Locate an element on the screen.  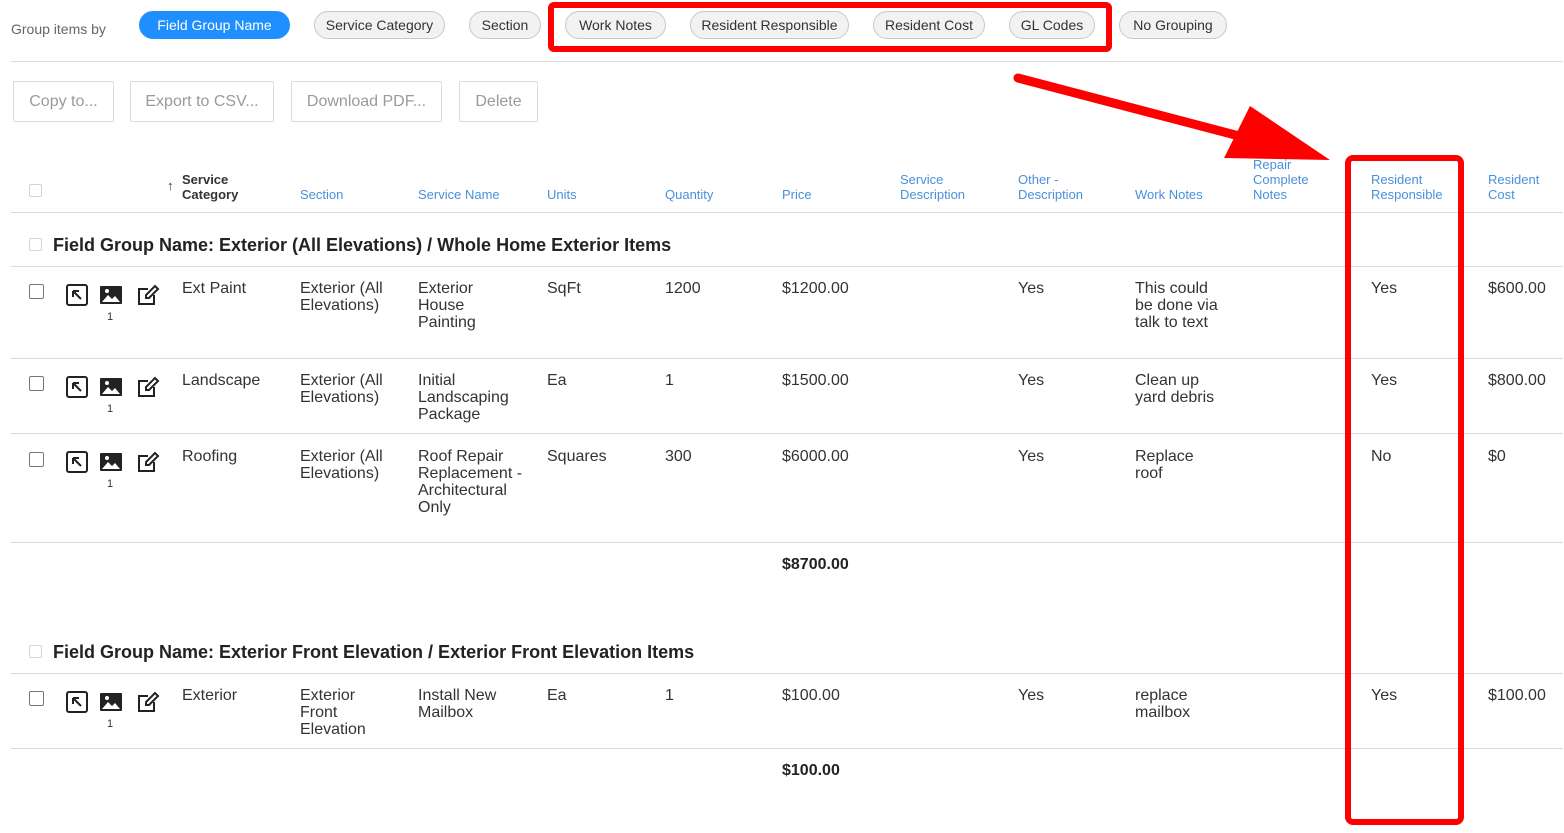
cell-service-category: Exterior is located at coordinates (210, 695).